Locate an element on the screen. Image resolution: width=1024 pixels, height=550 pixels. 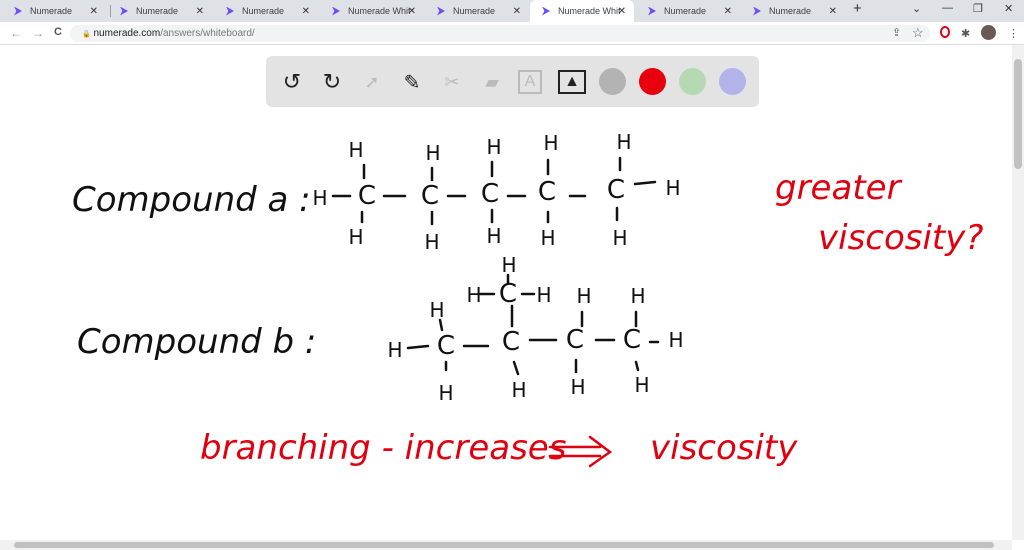
note-branching-increases: branching - increases is located at coordinates (383, 448).